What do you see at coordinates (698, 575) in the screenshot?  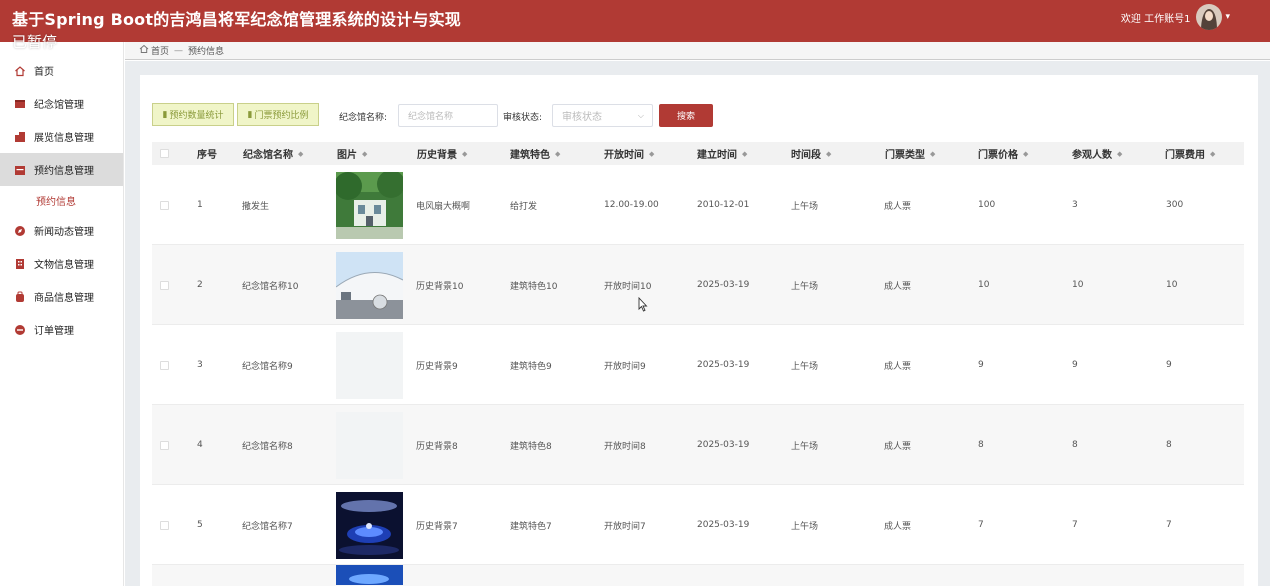 I see `table-row` at bounding box center [698, 575].